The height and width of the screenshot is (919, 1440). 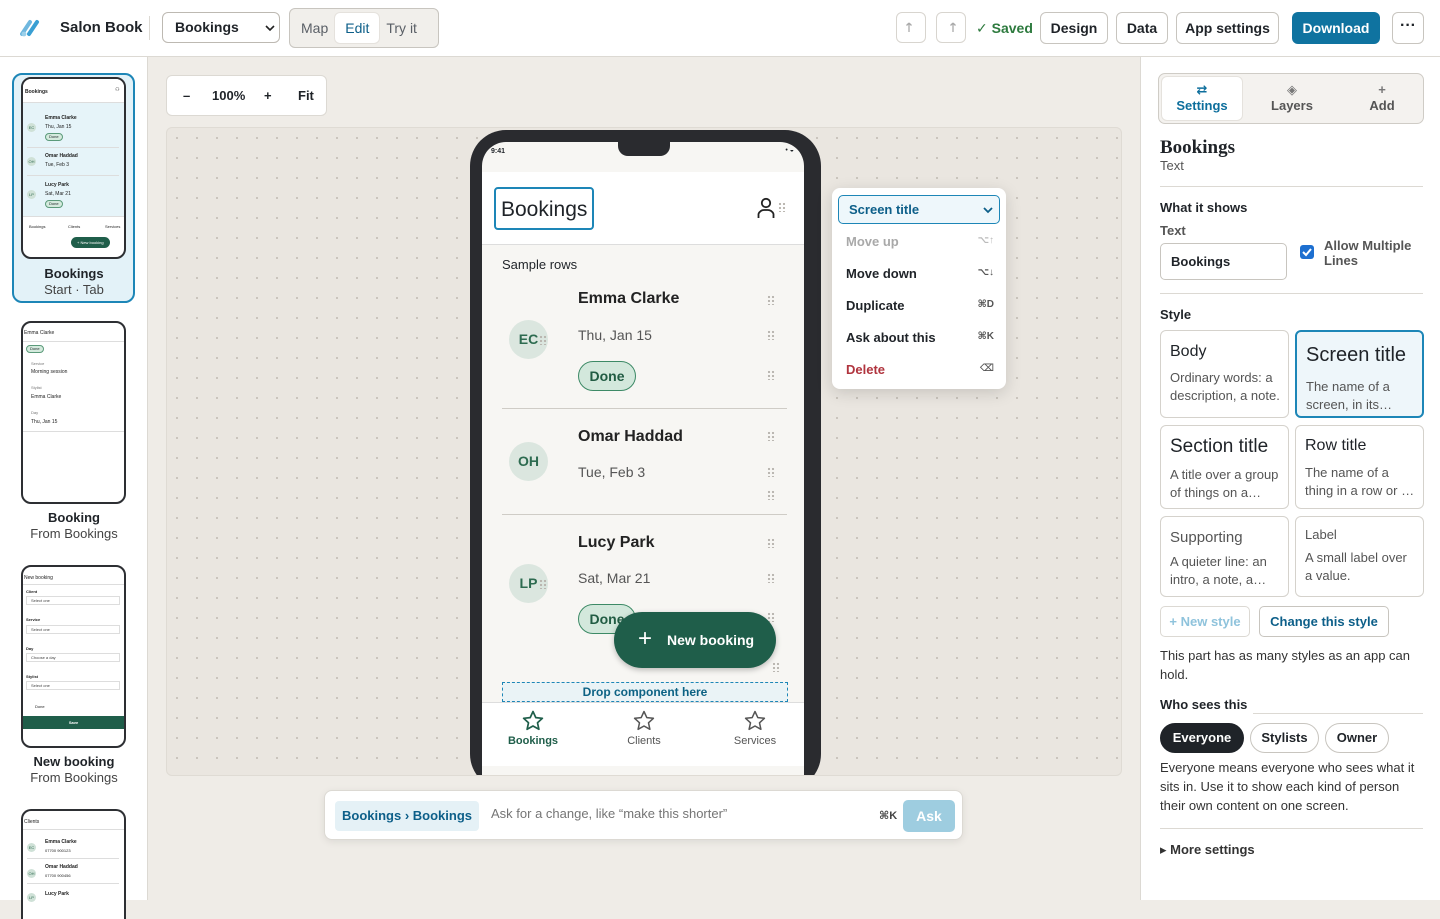 What do you see at coordinates (46, 397) in the screenshot?
I see `thumb-field-value: Emma Clarke` at bounding box center [46, 397].